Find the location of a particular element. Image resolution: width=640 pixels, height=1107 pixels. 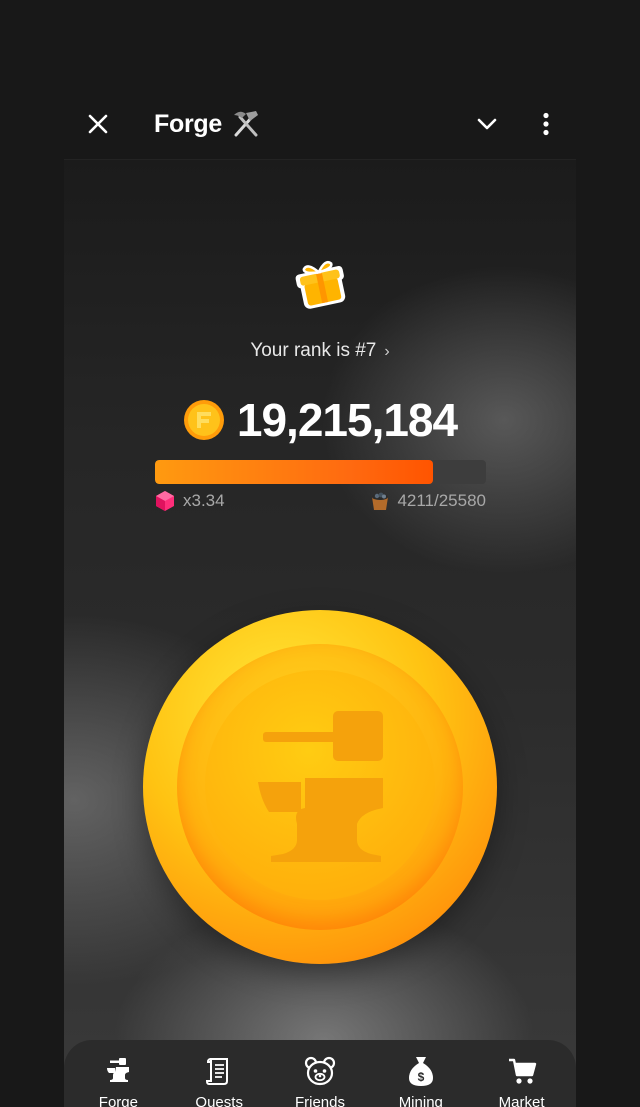

nav-label-forge: Forge is located at coordinates (118, 1100).